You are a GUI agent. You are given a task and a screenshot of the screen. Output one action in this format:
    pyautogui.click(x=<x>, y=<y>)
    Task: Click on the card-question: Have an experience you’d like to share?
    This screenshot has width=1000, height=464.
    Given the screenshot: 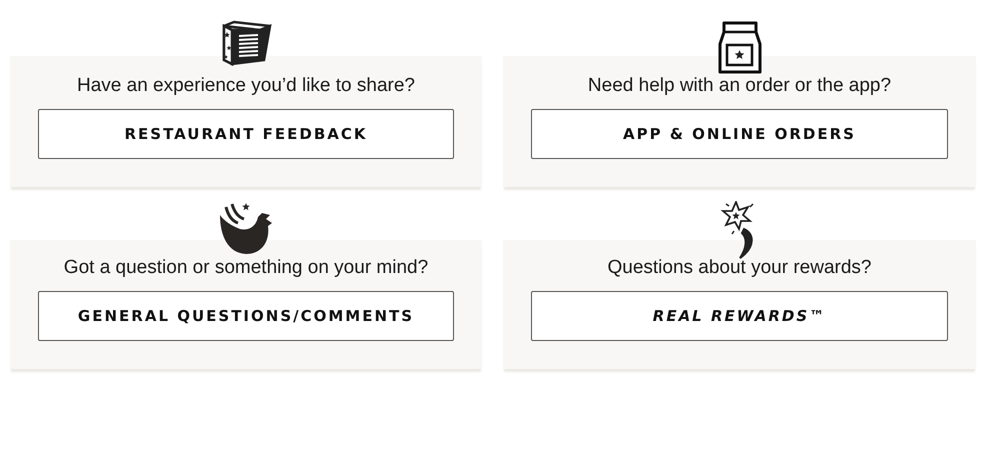 What is the action you would take?
    pyautogui.click(x=246, y=86)
    